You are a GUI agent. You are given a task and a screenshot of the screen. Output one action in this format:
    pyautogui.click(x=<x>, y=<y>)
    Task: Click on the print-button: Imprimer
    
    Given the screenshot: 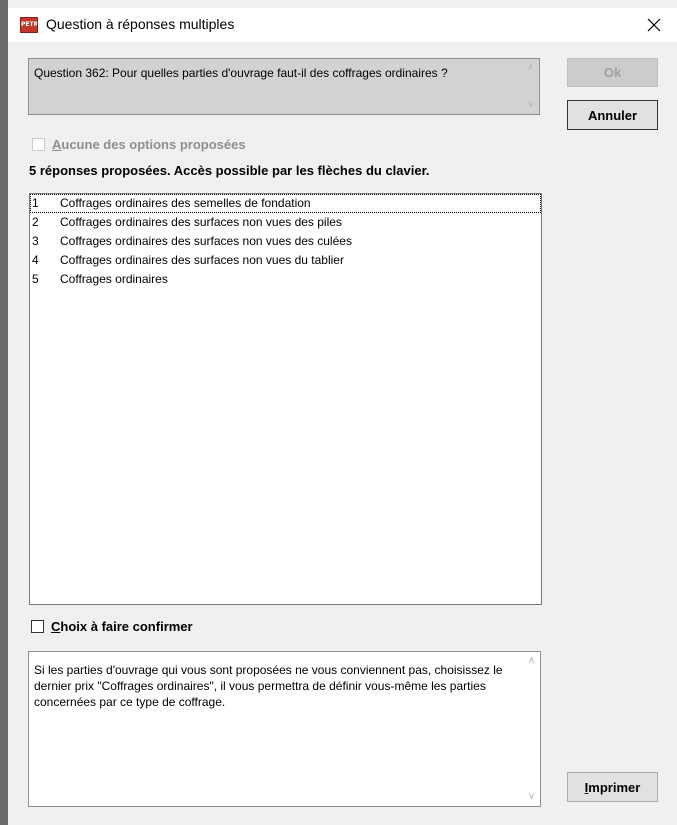 What is the action you would take?
    pyautogui.click(x=612, y=787)
    